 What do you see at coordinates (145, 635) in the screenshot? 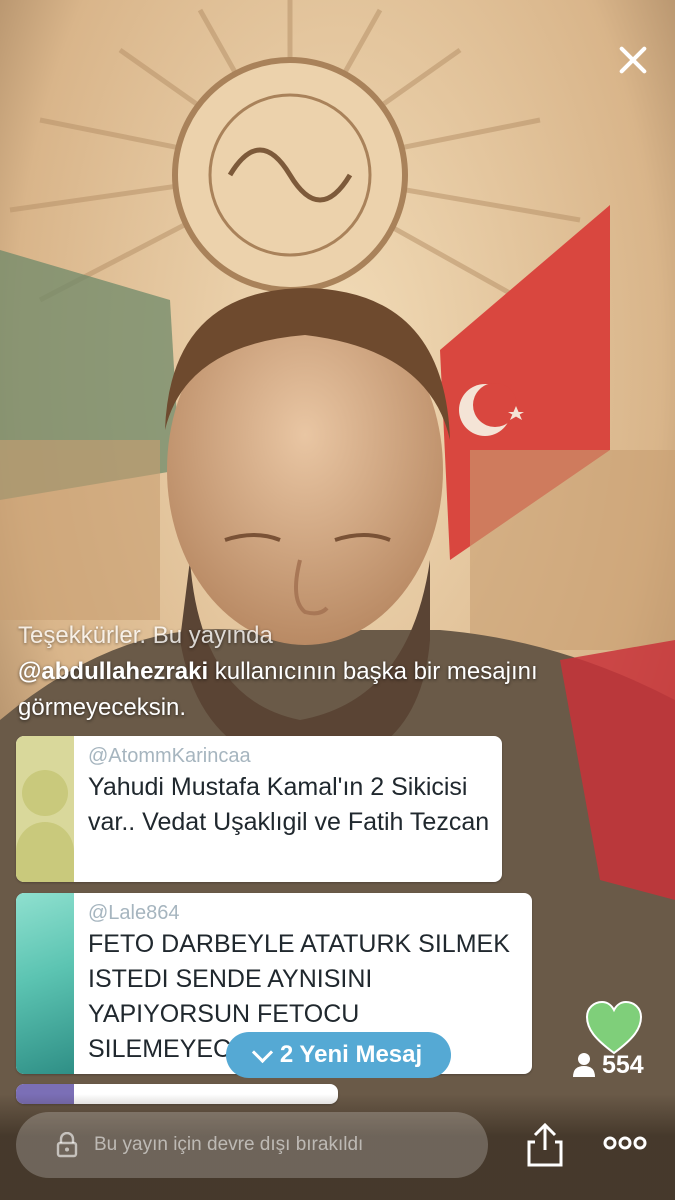
I see `system-message-line1: Teşekkürler. Bu yayında` at bounding box center [145, 635].